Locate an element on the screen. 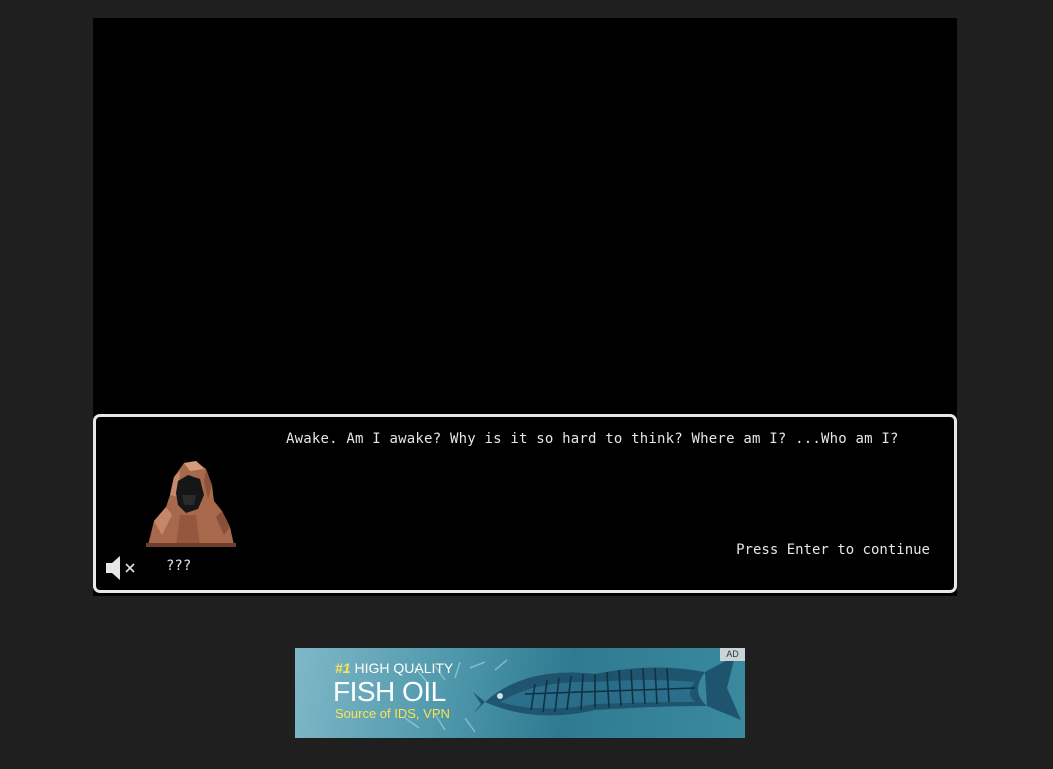 The image size is (1053, 769). ad-product-name: FISH OIL is located at coordinates (389, 691).